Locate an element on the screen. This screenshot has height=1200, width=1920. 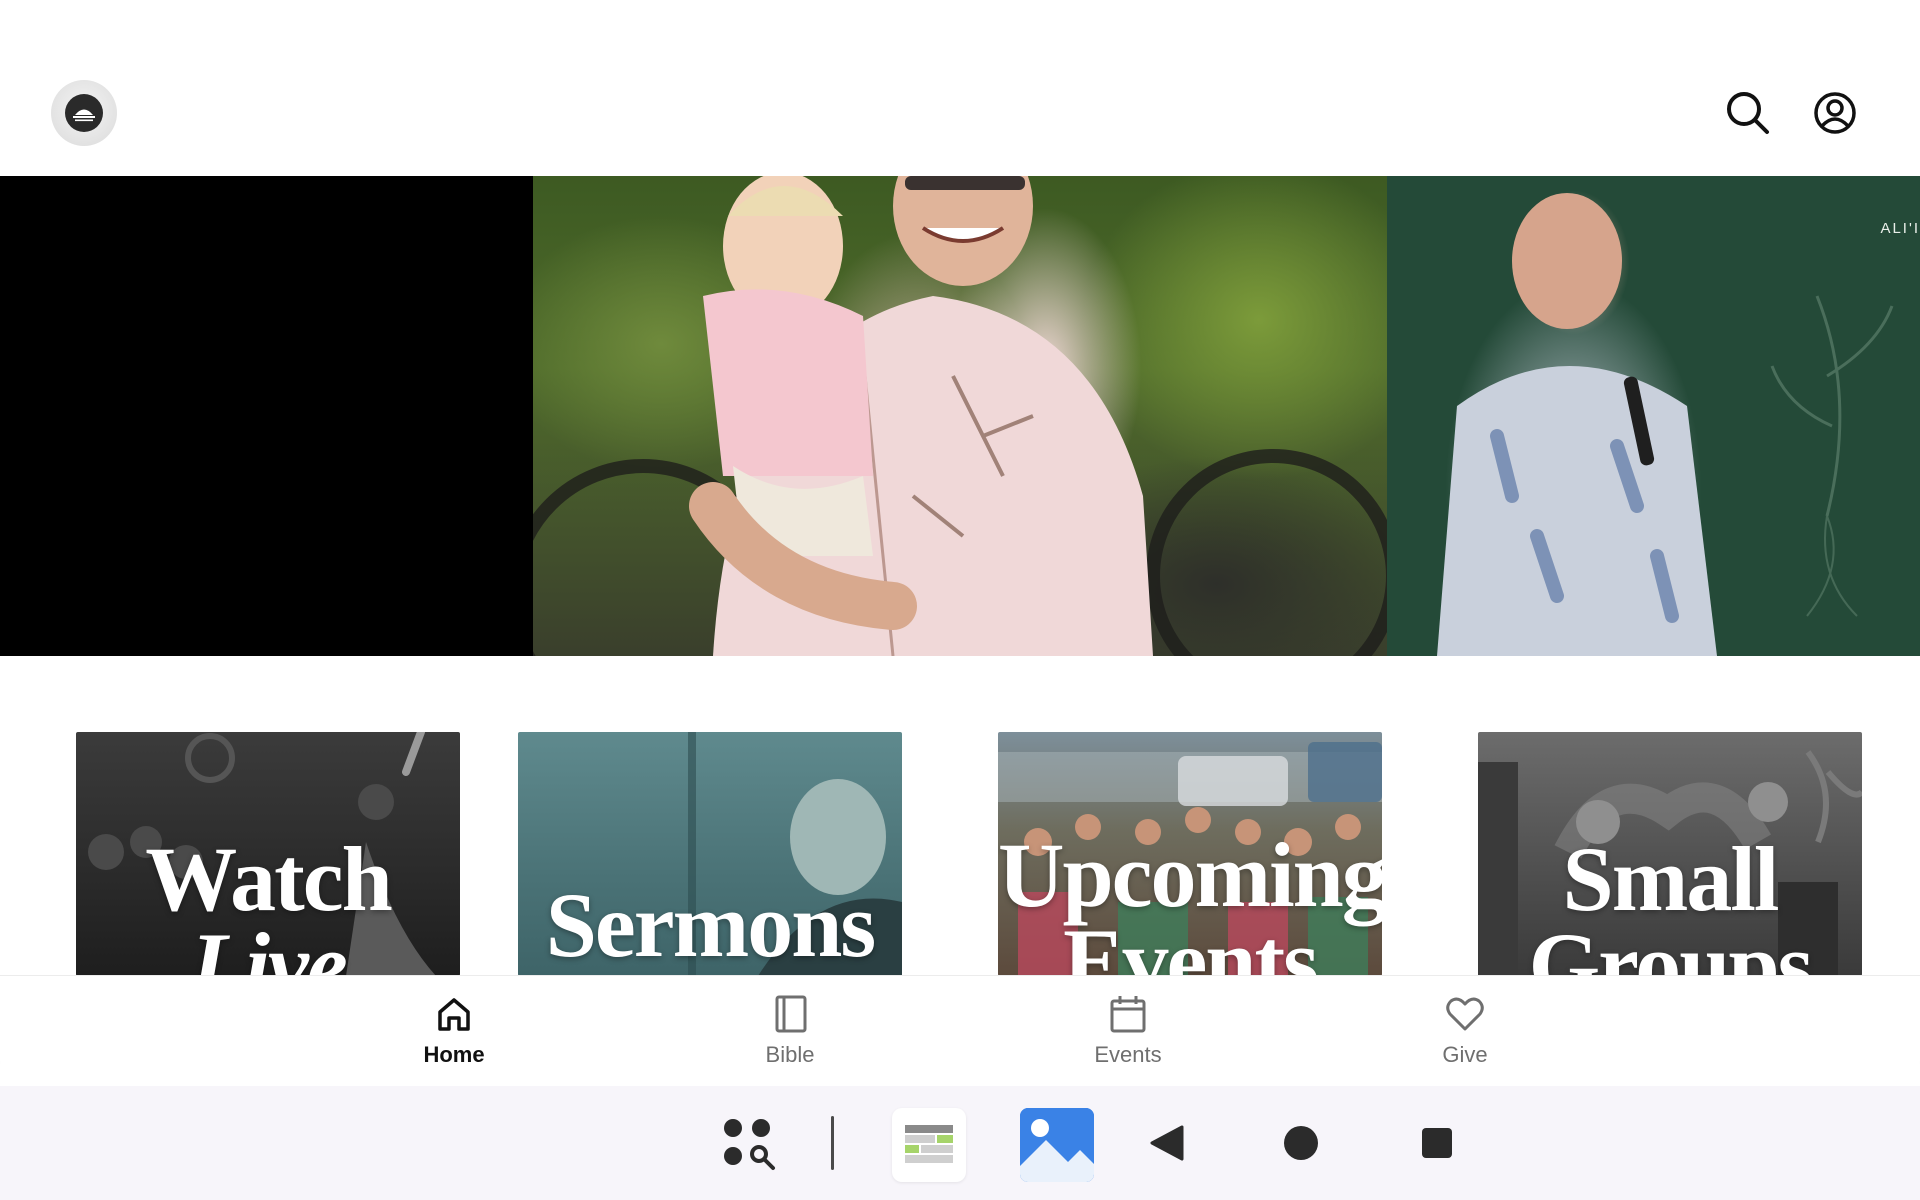
tile-title-line1: Sermons is located at coordinates (710, 925).